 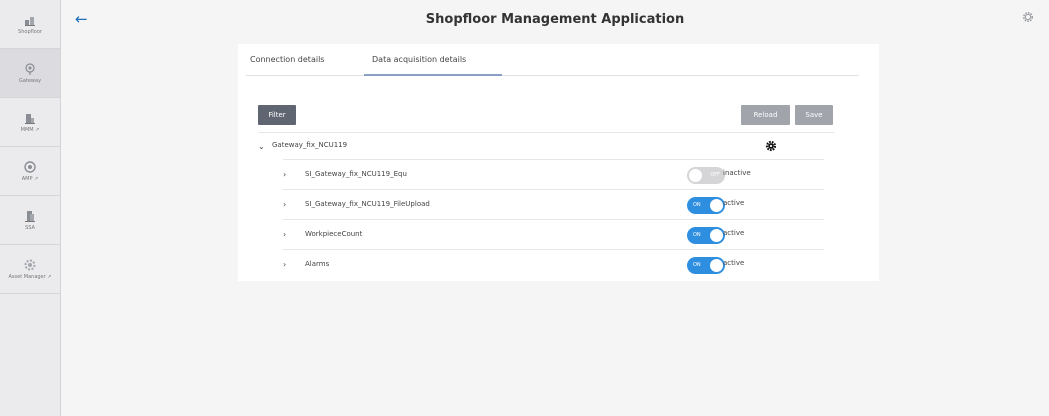 What do you see at coordinates (737, 173) in the screenshot?
I see `status-text: inactive` at bounding box center [737, 173].